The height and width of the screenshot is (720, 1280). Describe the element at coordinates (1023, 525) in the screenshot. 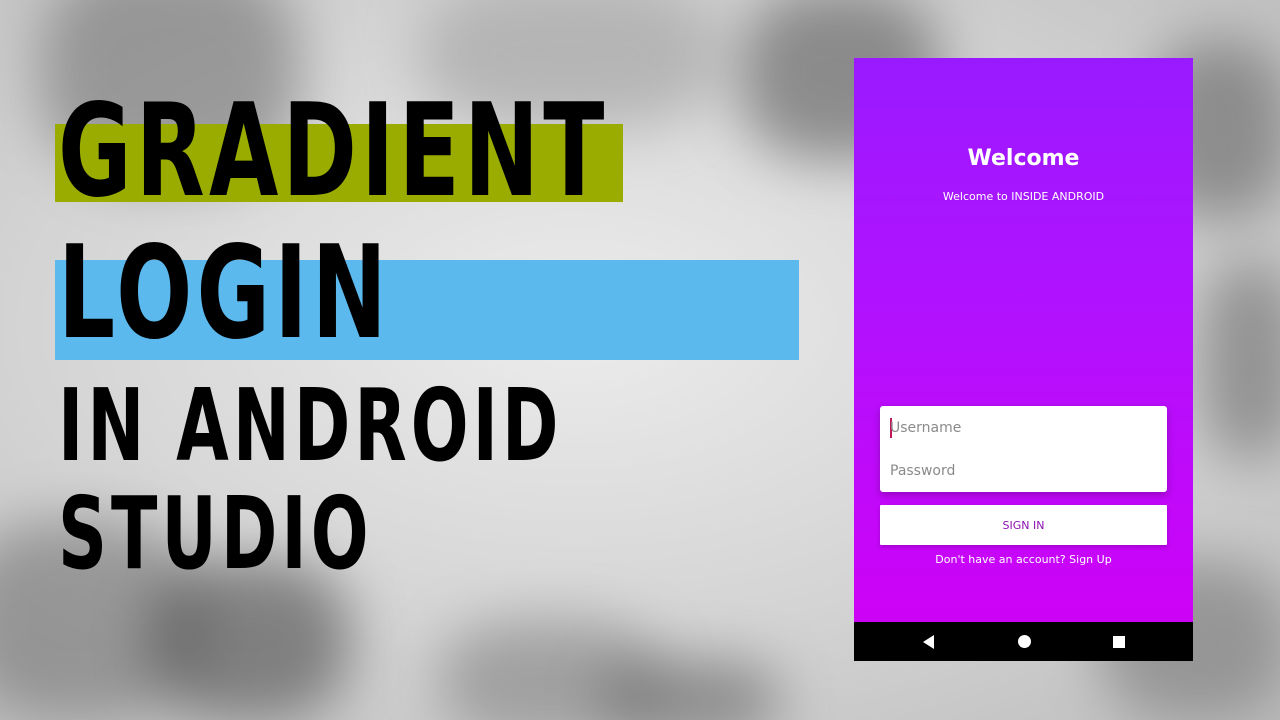

I see `sign-in-button: SIGN IN` at that location.